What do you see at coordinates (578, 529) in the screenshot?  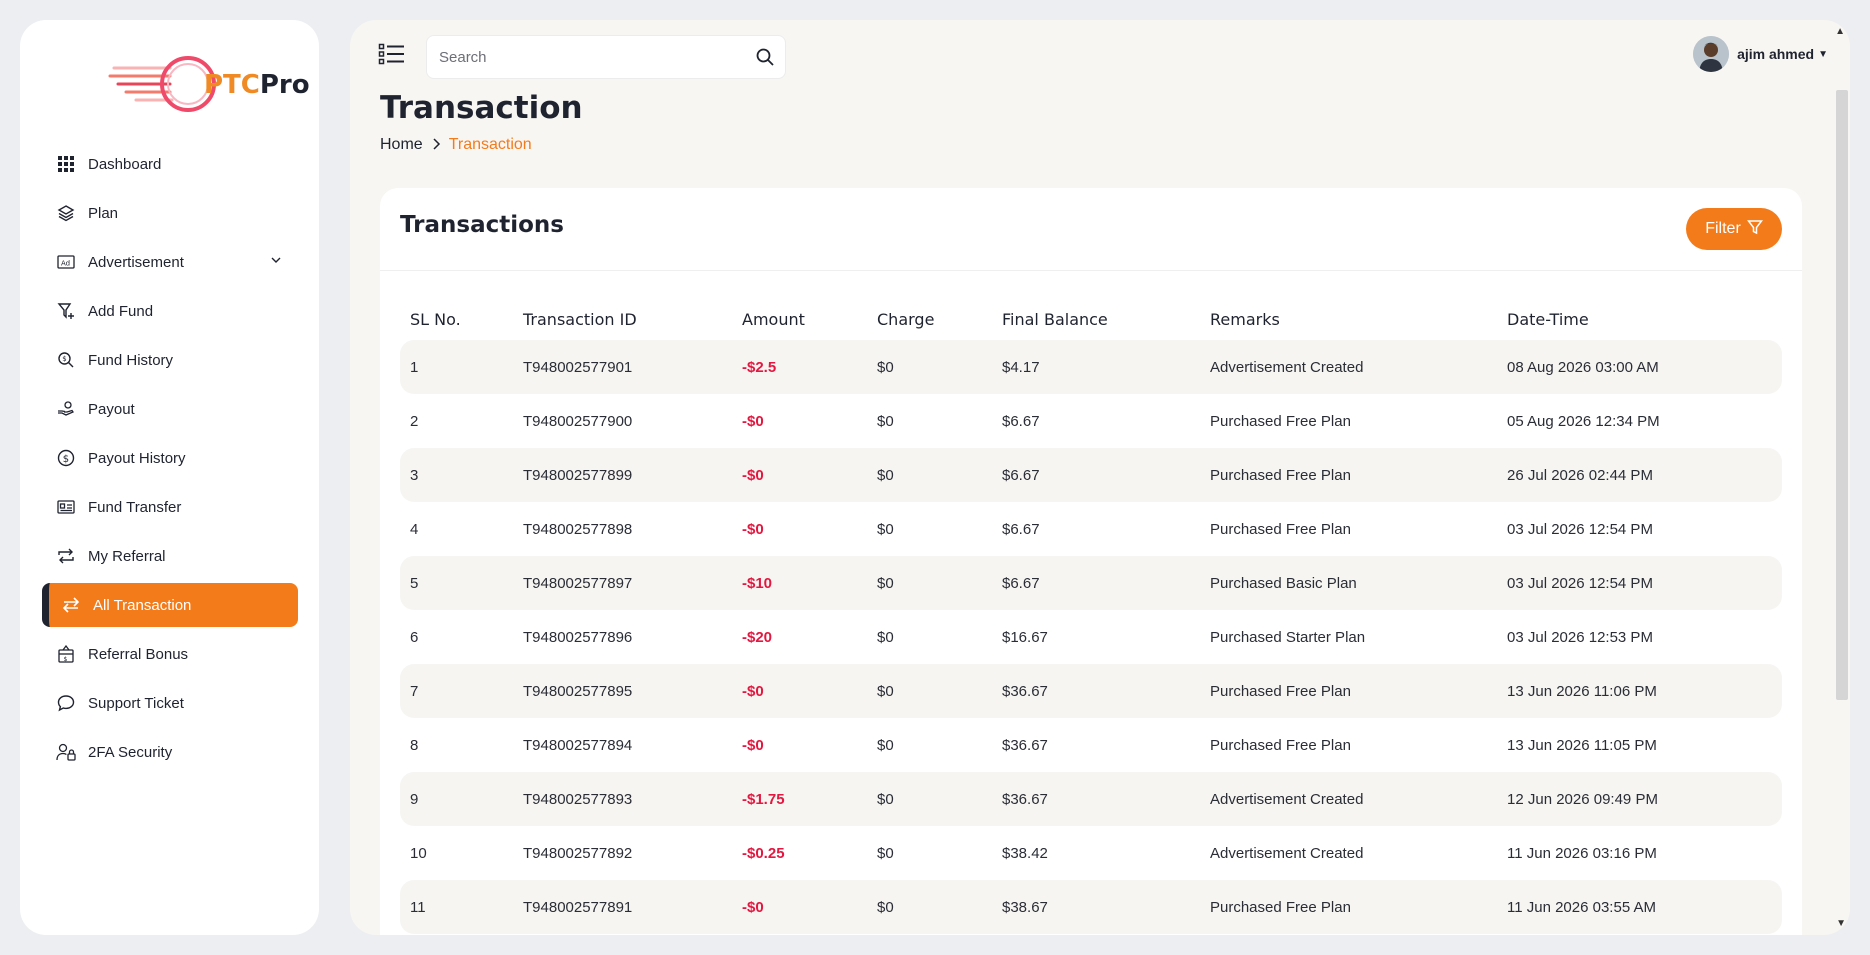 I see `transaction-id-cell: T948002577898` at bounding box center [578, 529].